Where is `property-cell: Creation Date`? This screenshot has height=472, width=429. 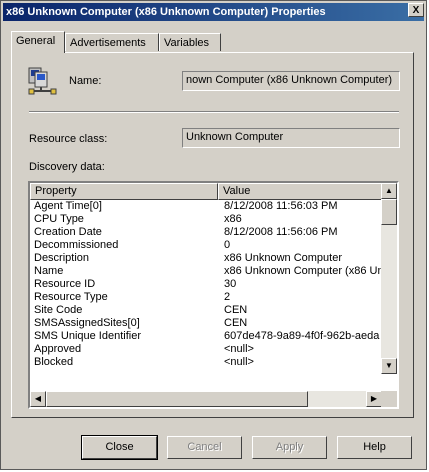
property-cell: Creation Date is located at coordinates (68, 232).